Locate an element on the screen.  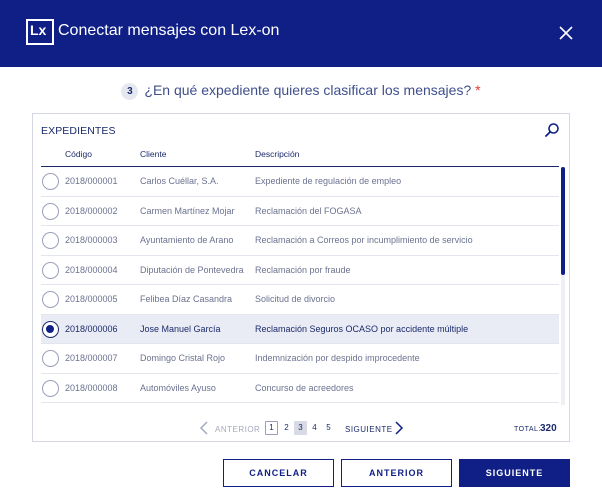
pagination-next: SIGUIENTE is located at coordinates (369, 429).